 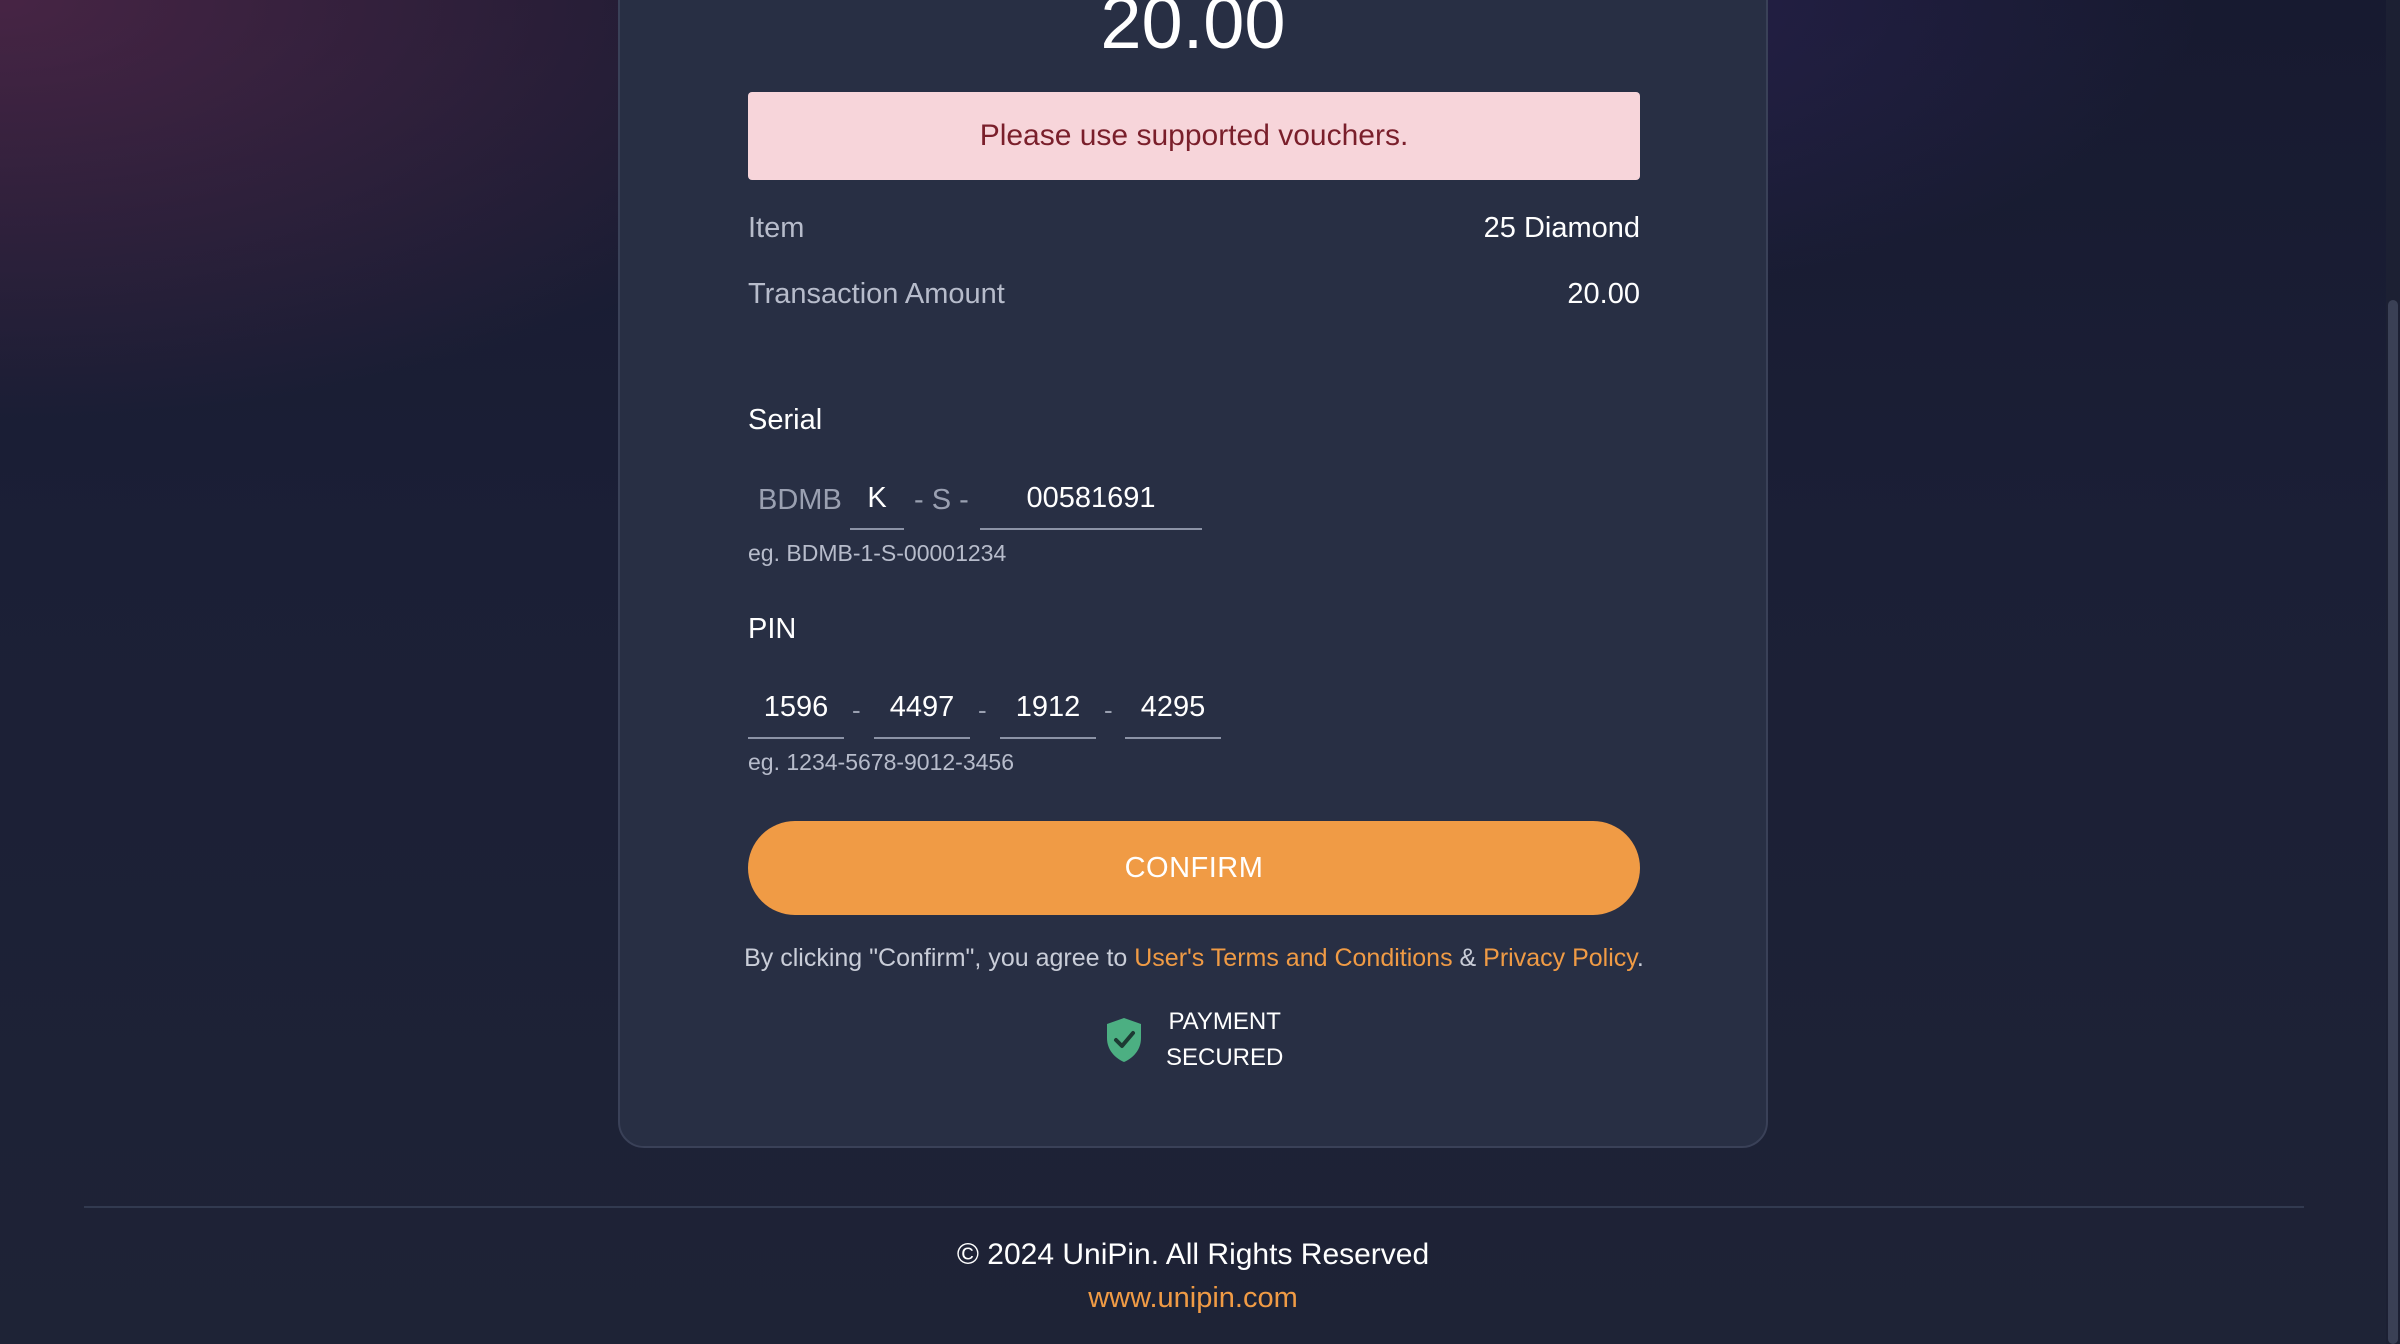 I want to click on secured-text: PAYMENT SECURED, so click(x=1224, y=1040).